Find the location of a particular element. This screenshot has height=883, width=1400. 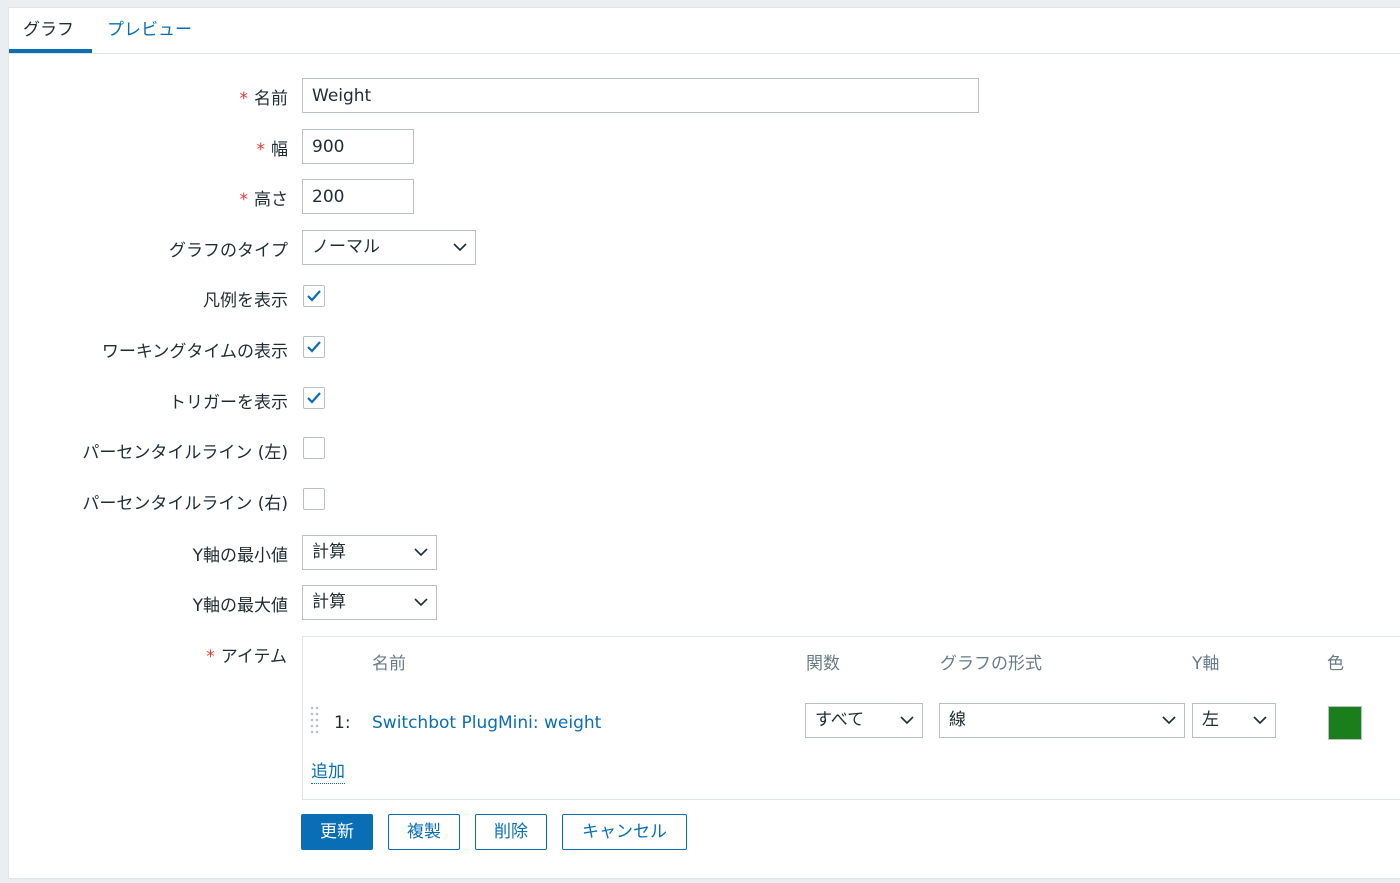

column-header-color: 色 is located at coordinates (1335, 664).